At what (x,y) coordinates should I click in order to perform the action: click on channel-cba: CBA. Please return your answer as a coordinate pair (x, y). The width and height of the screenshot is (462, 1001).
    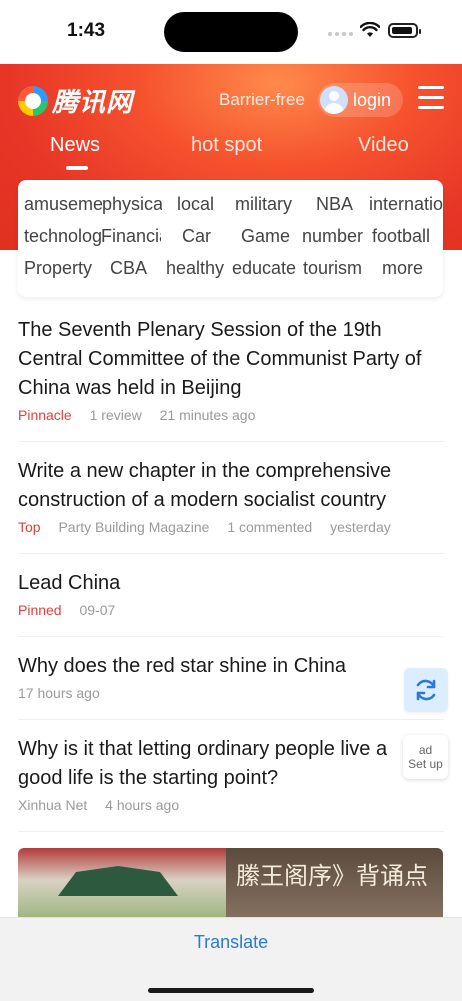
    Looking at the image, I should click on (128, 268).